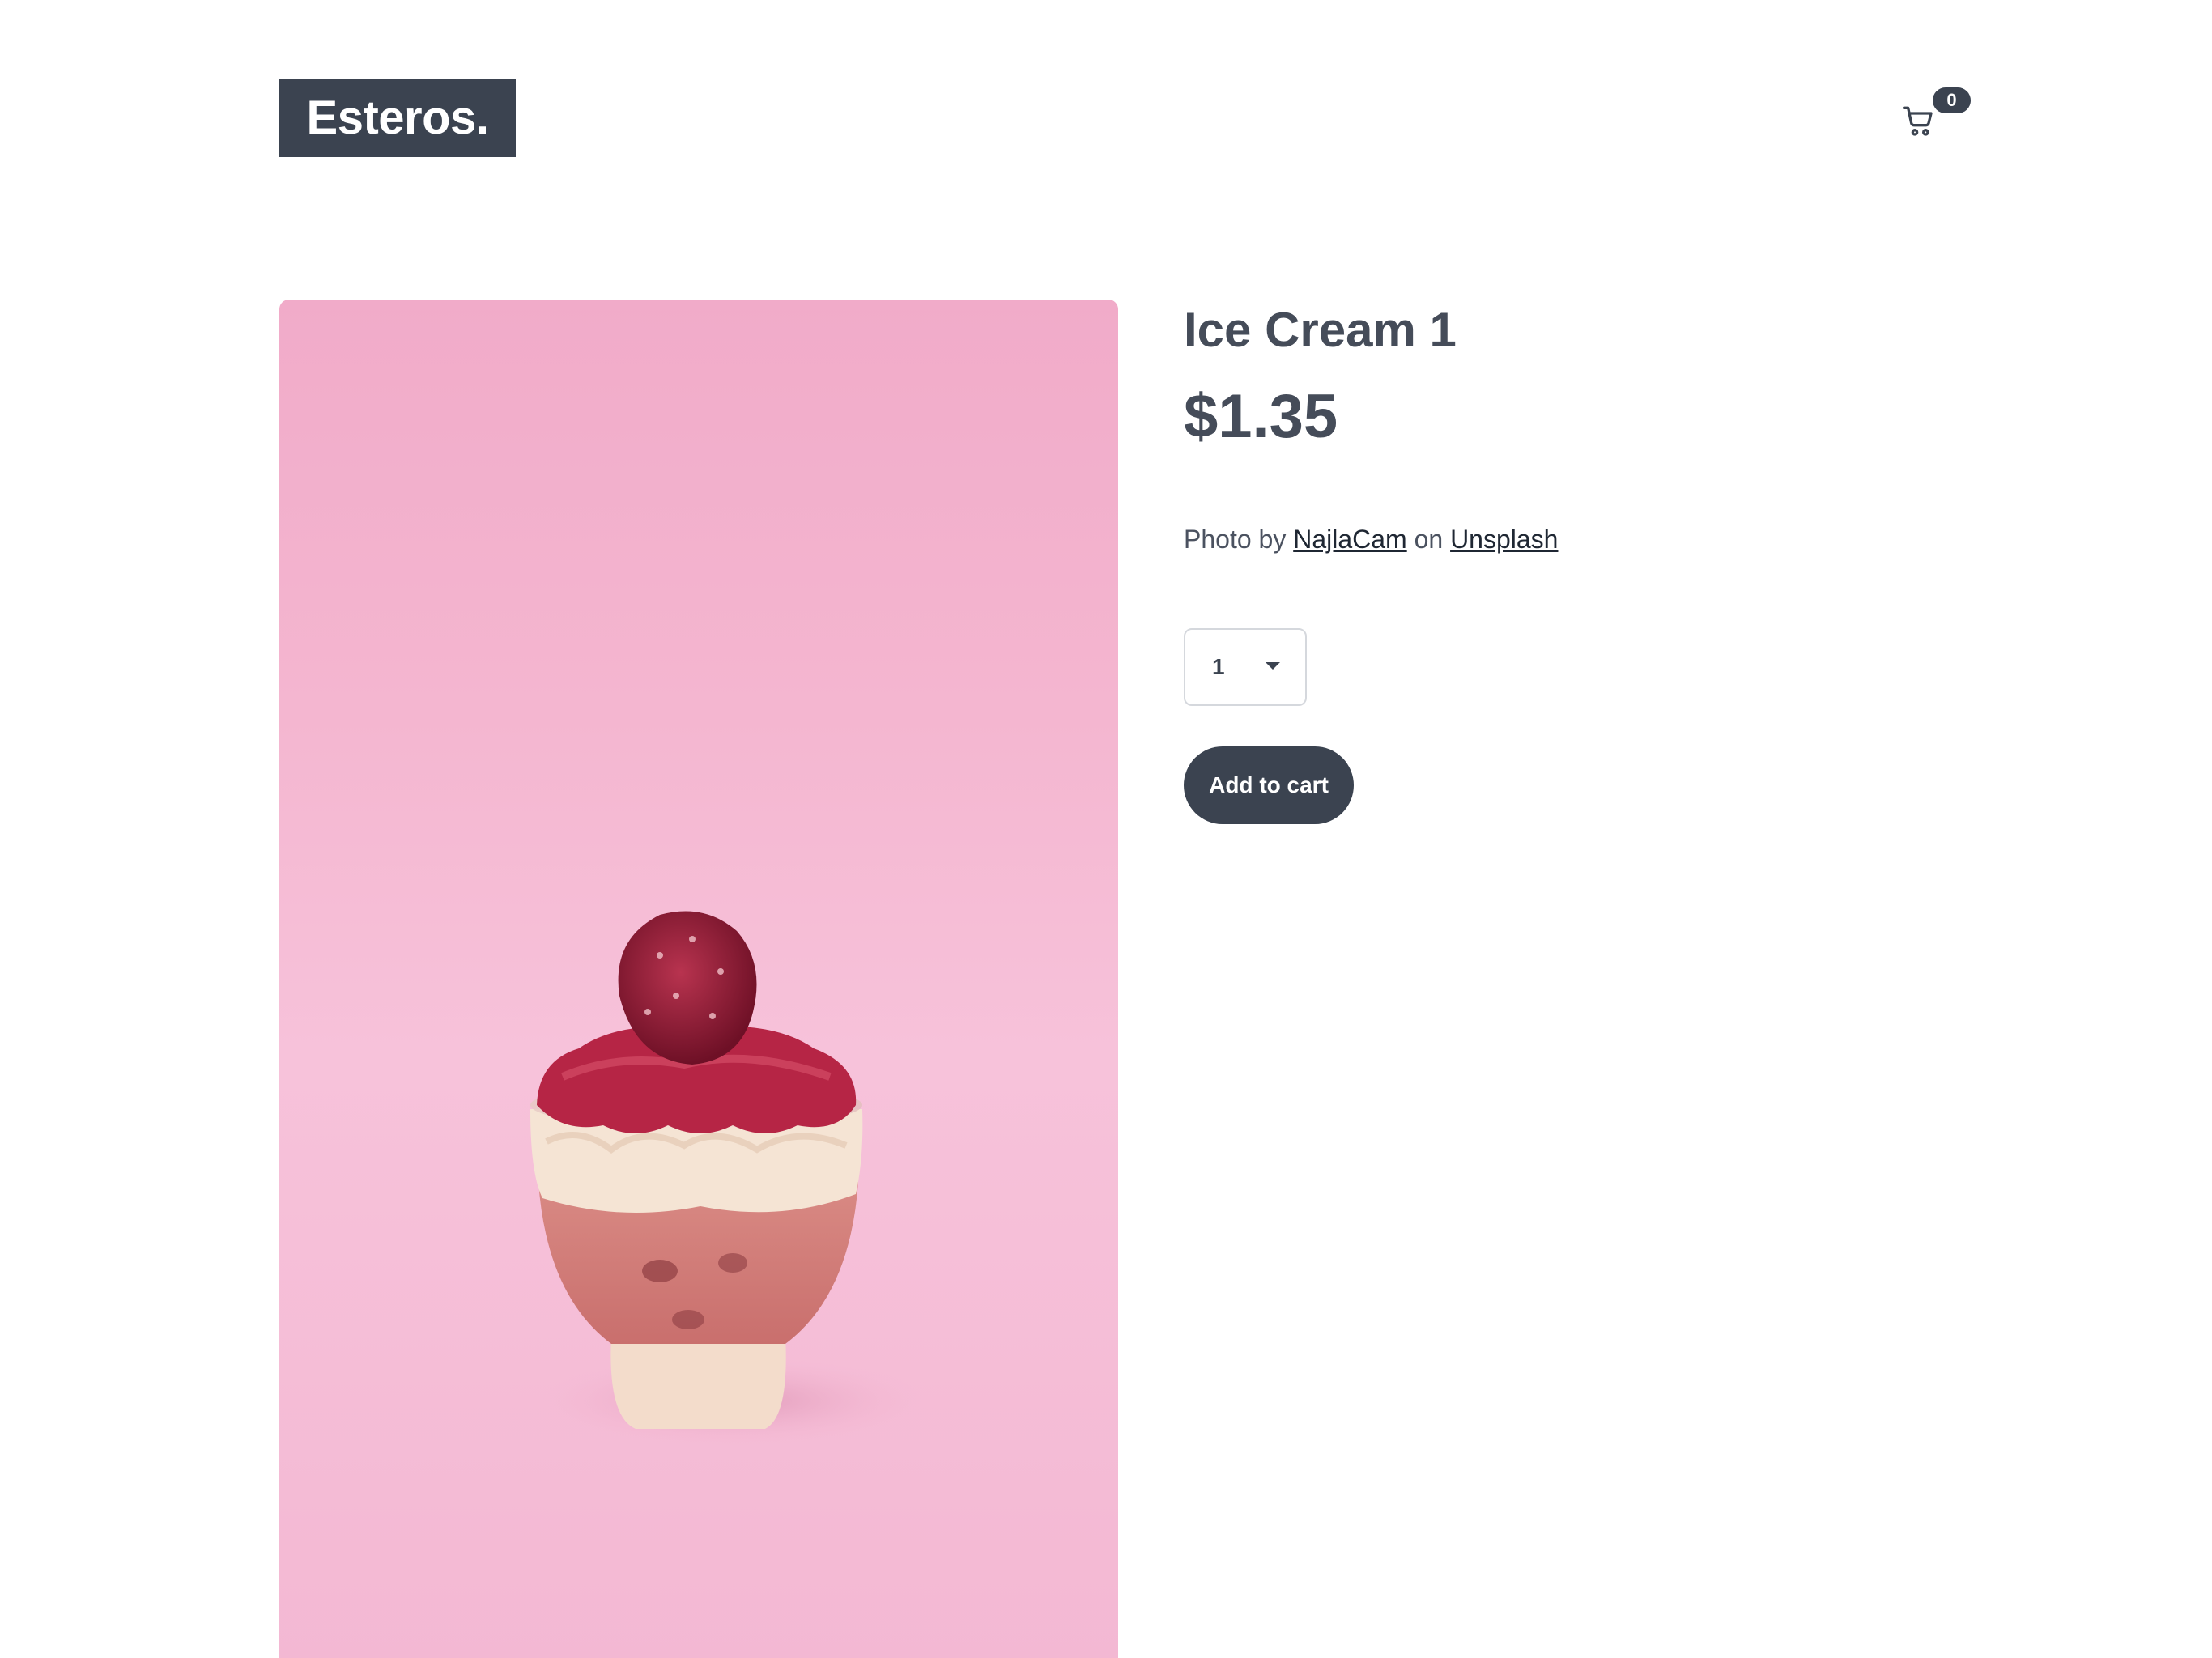  What do you see at coordinates (1273, 666) in the screenshot?
I see `caret-down-icon` at bounding box center [1273, 666].